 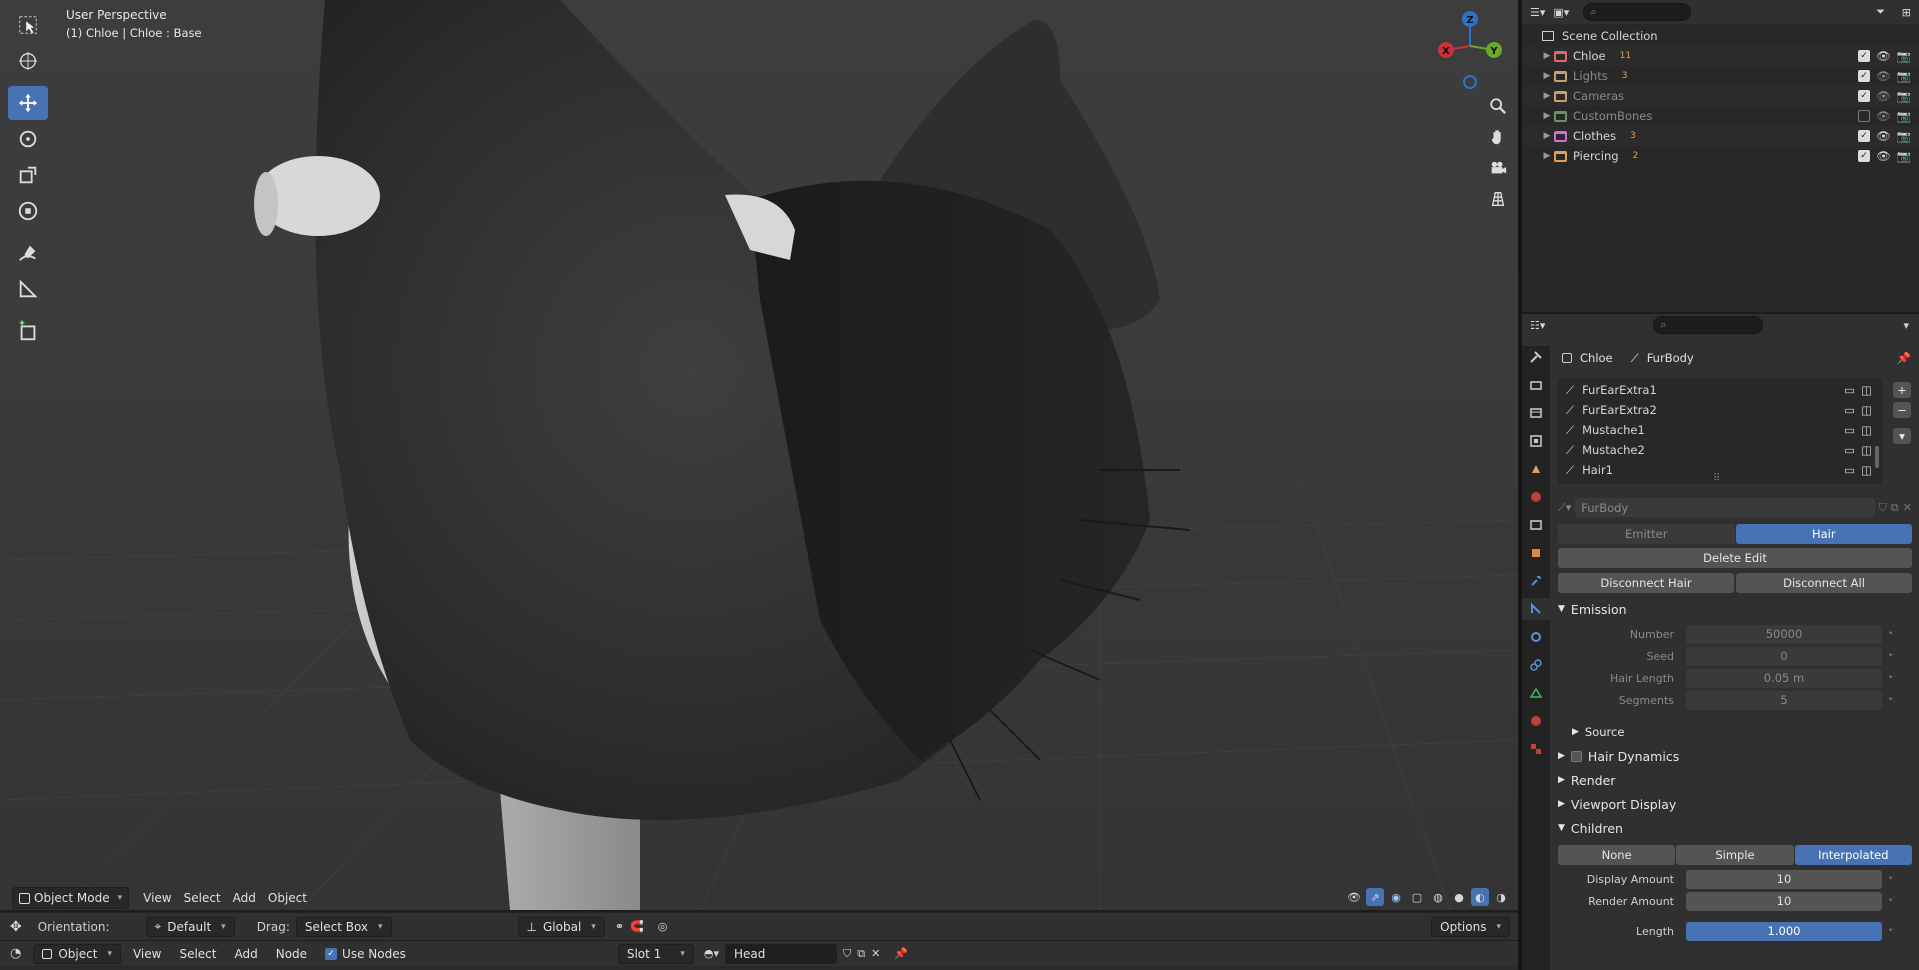 I want to click on collection-row: ▶ Piercing 2 ✓ 👁 📷, so click(x=1720, y=156).